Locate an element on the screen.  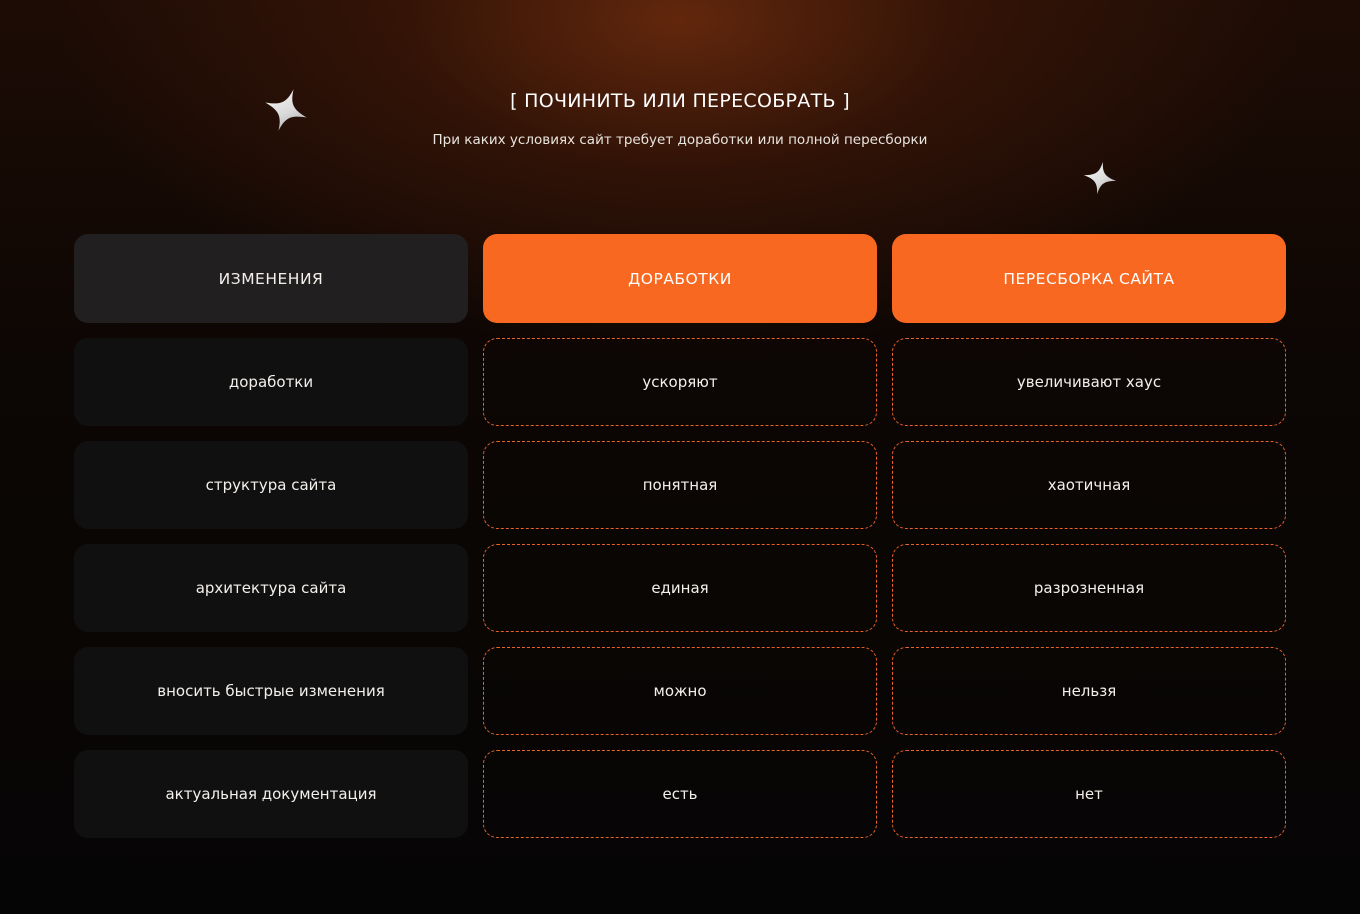
rebuild-value: хаотичная is located at coordinates (1089, 485).